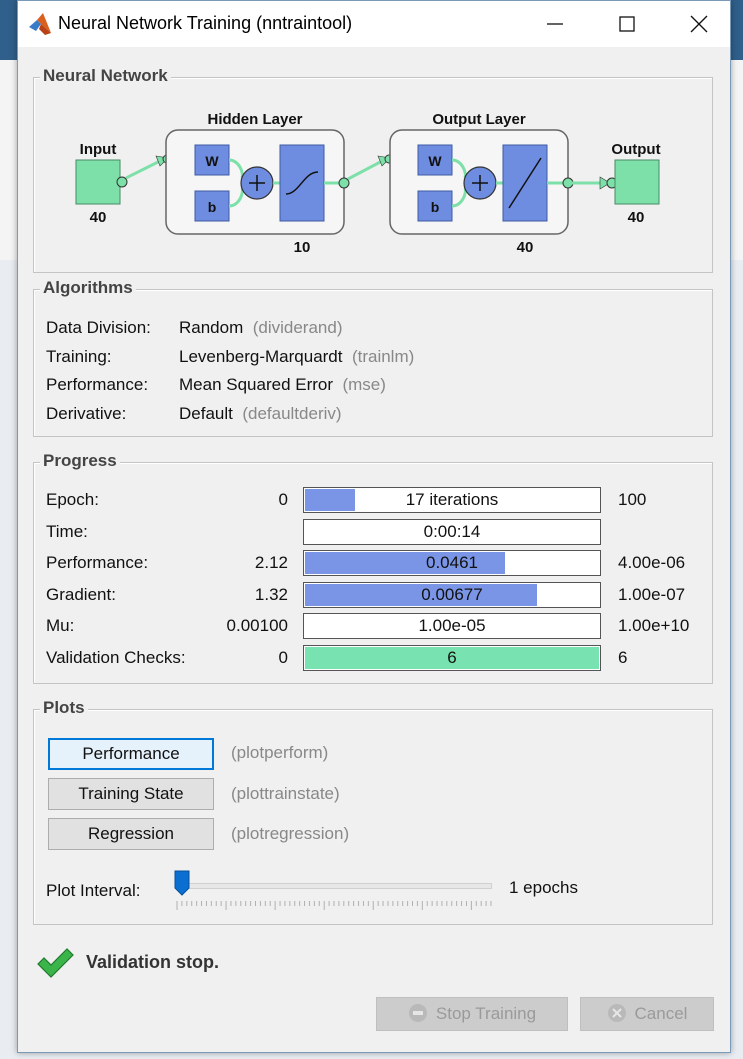 The height and width of the screenshot is (1059, 743). I want to click on progress-bar: 0.00677, so click(452, 594).